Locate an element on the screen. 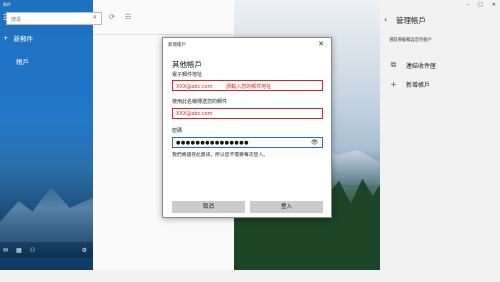 This screenshot has height=282, width=500. taskbar-strip is located at coordinates (250, 276).